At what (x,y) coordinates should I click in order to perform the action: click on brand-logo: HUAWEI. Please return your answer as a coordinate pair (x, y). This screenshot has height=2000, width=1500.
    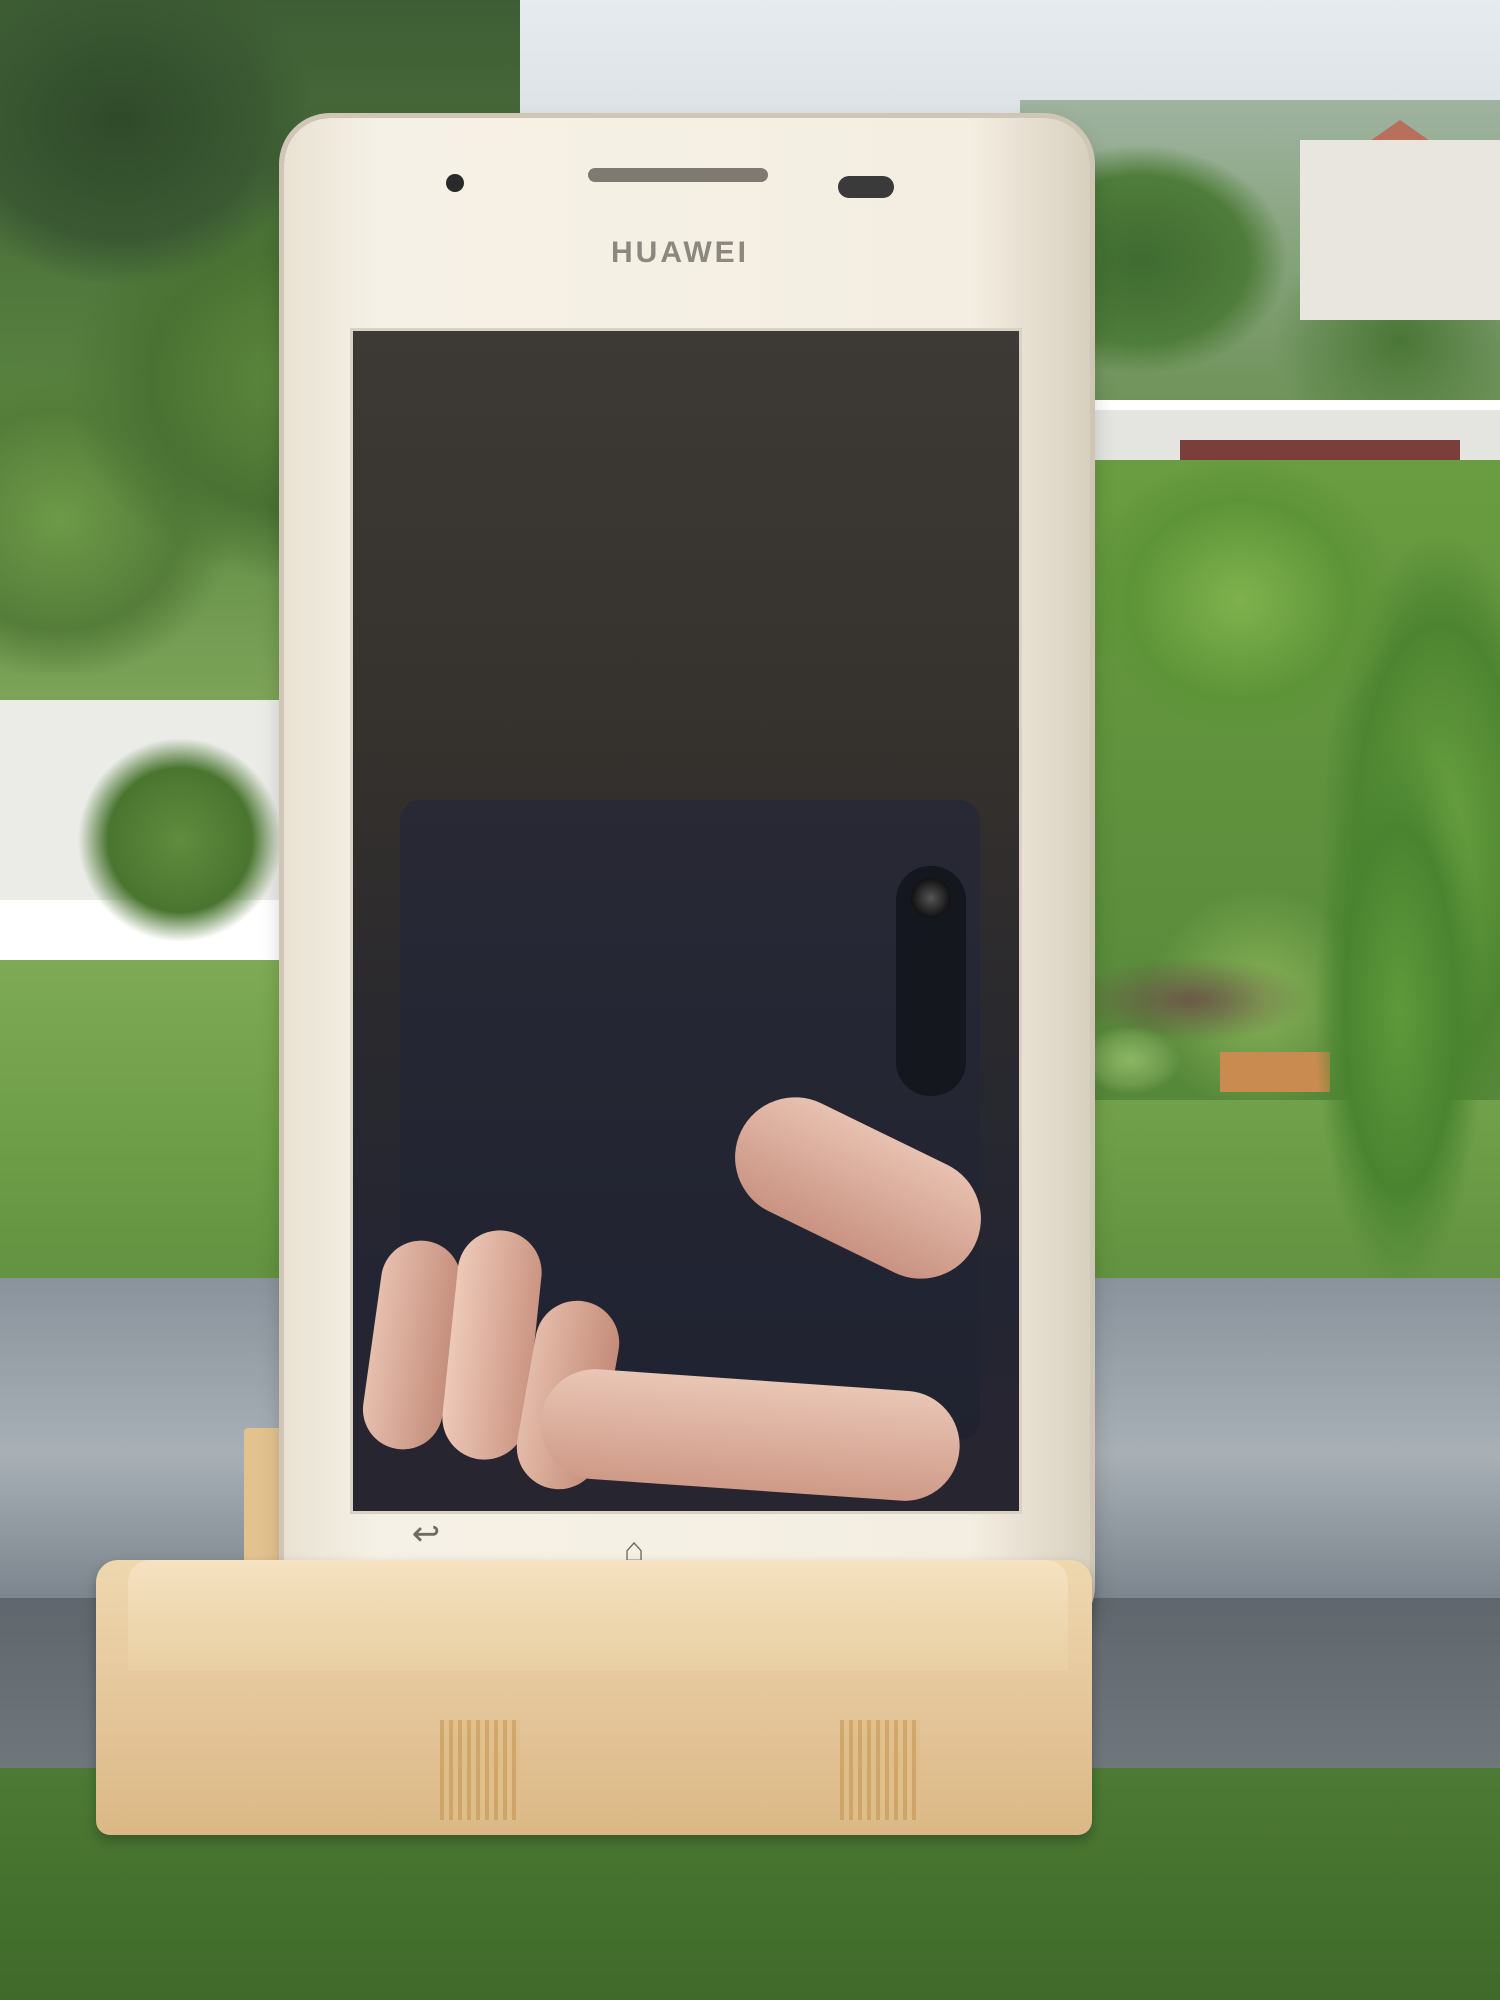
    Looking at the image, I should click on (680, 252).